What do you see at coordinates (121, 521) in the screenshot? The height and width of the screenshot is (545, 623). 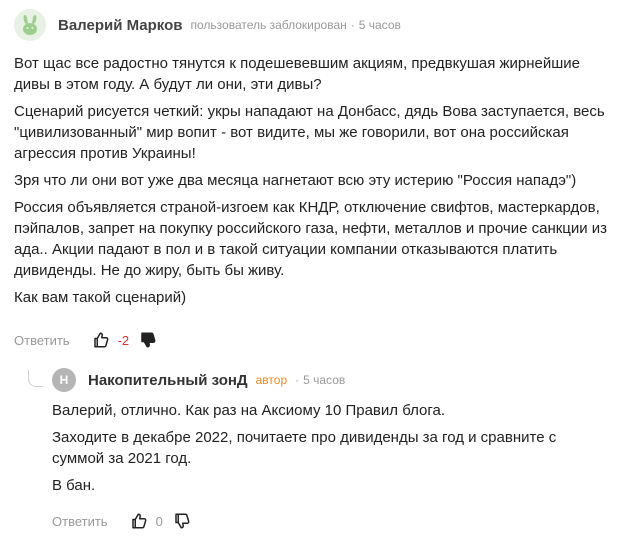 I see `reply-actions: Ответить 0` at bounding box center [121, 521].